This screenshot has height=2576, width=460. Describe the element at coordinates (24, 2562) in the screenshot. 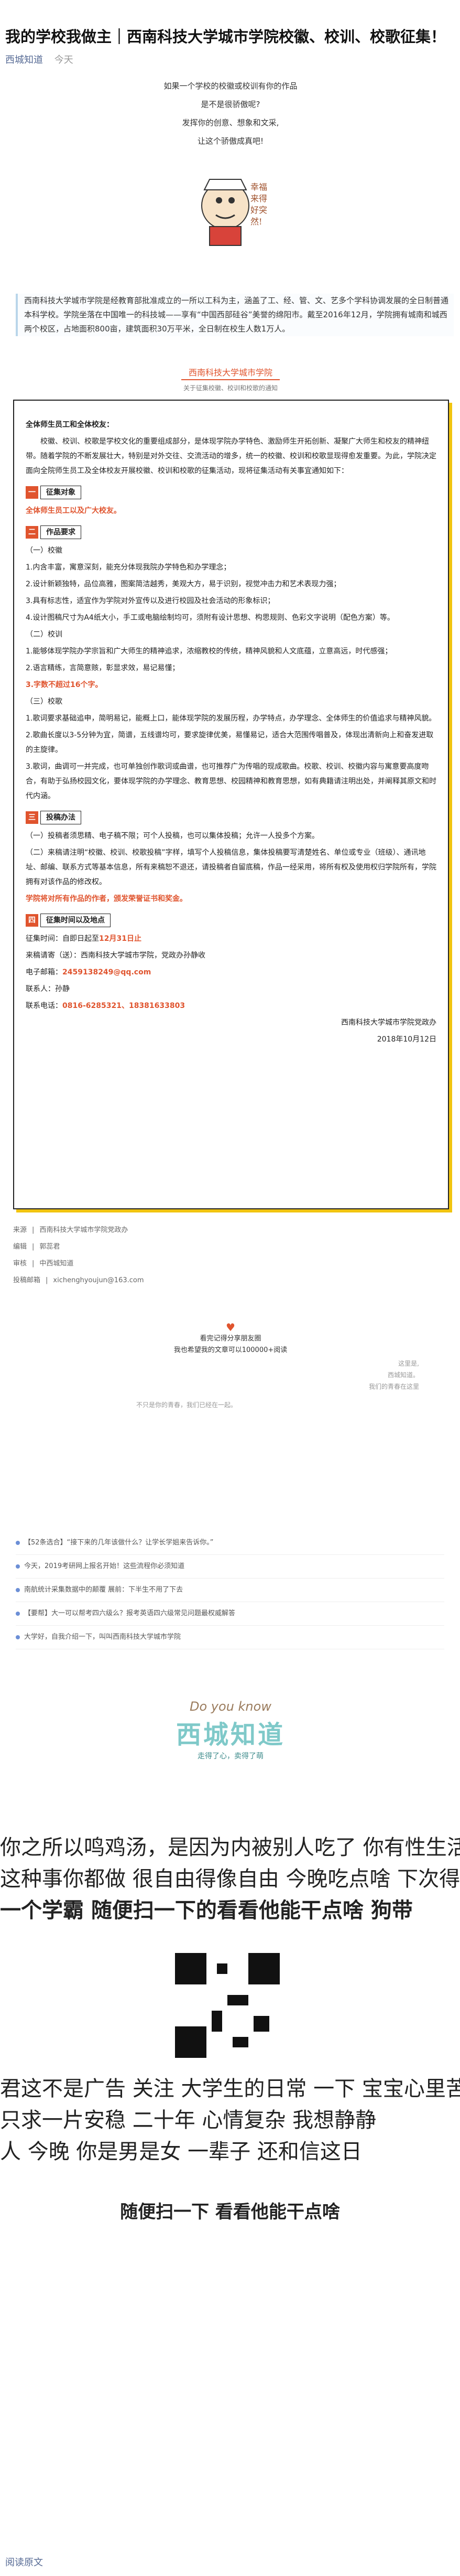

I see `read-original-link: 阅读原文` at that location.